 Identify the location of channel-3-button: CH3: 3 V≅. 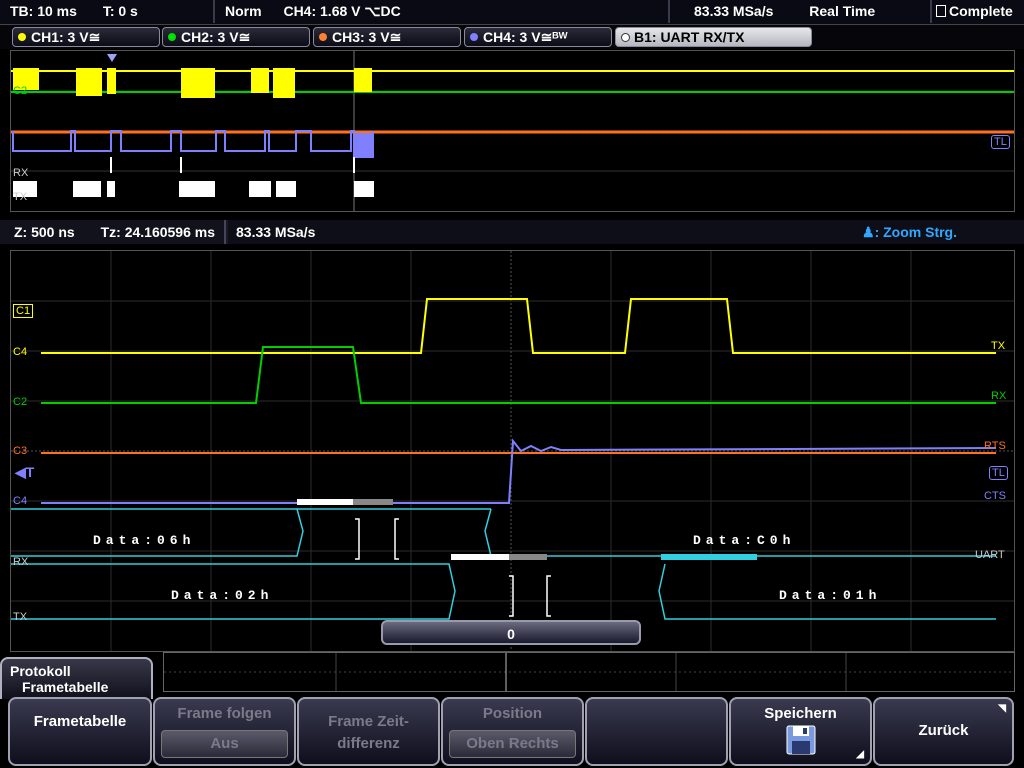
(387, 37).